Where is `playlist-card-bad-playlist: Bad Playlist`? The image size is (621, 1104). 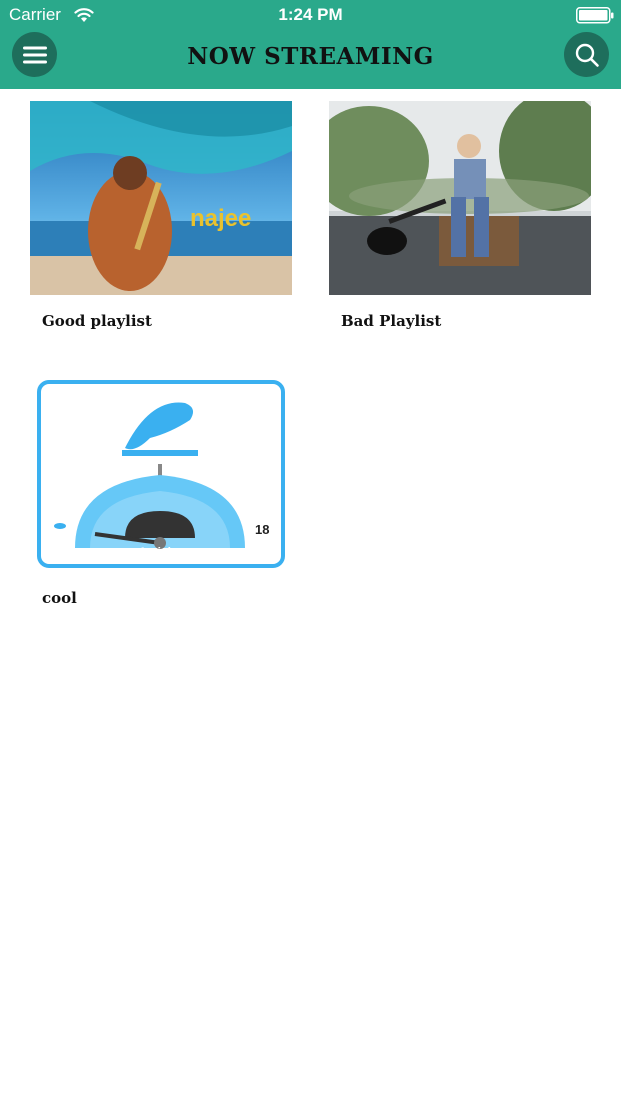 playlist-card-bad-playlist: Bad Playlist is located at coordinates (460, 221).